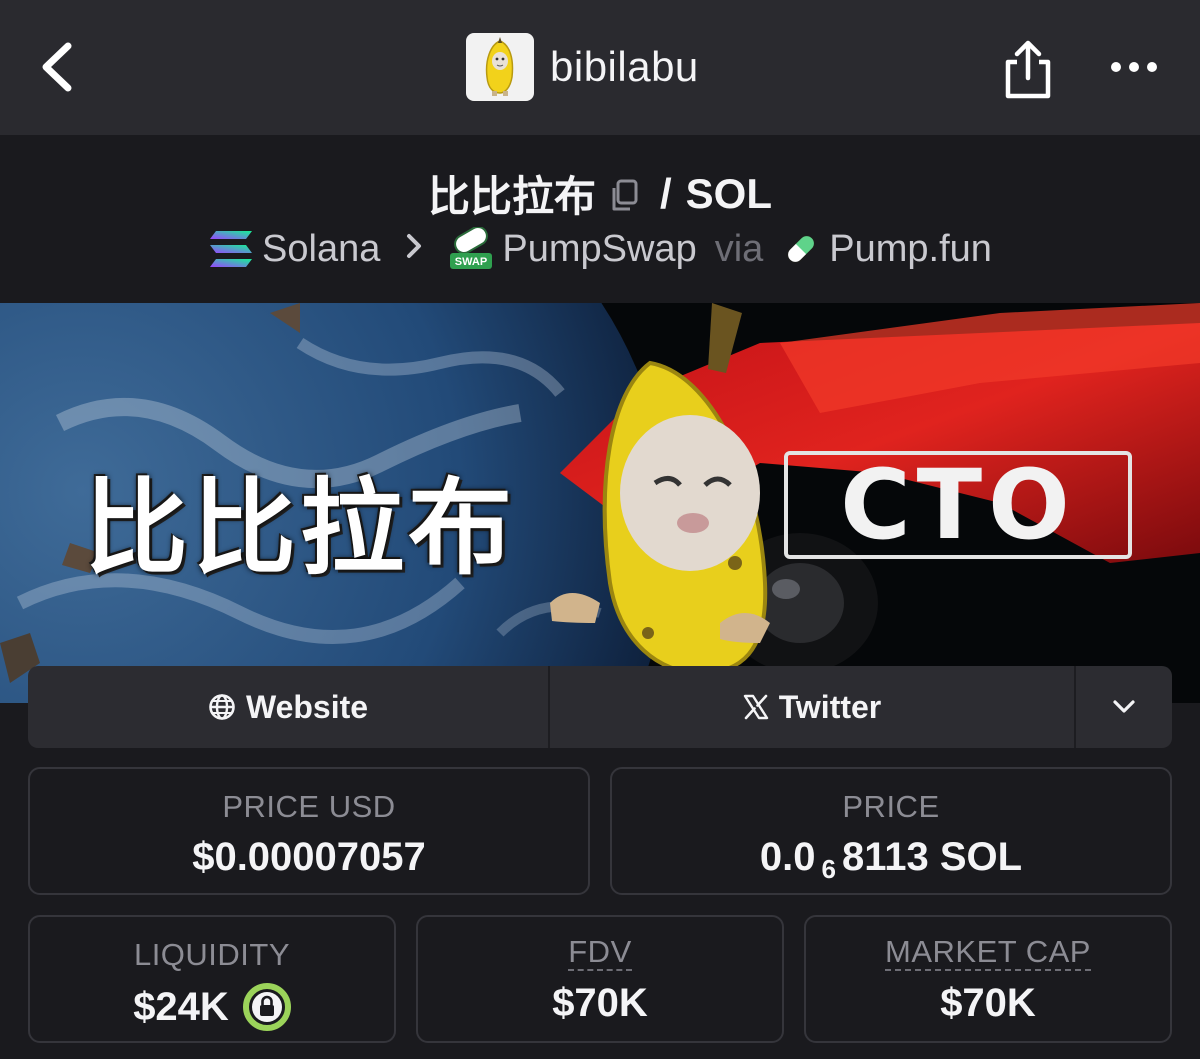  What do you see at coordinates (624, 66) in the screenshot?
I see `token-name: bibilabu` at bounding box center [624, 66].